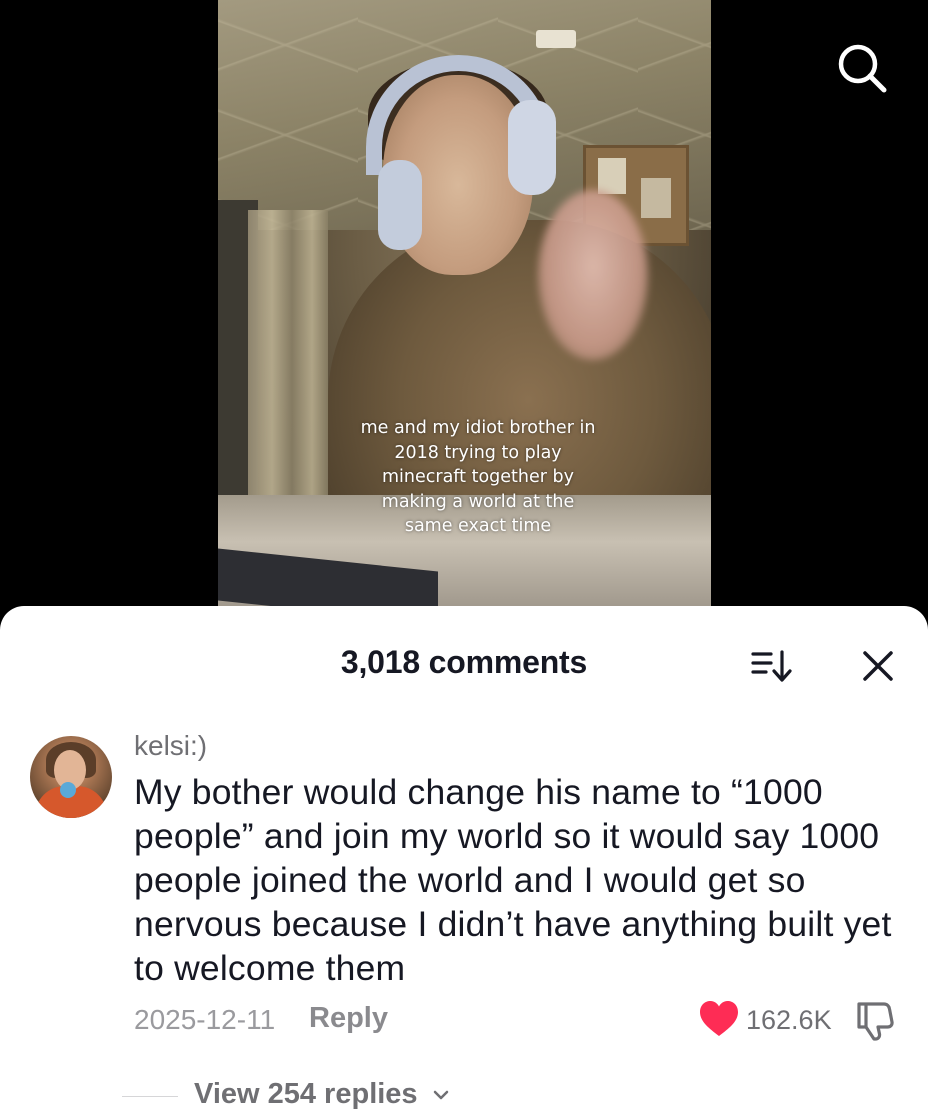  I want to click on chevron-down-icon, so click(440, 1095).